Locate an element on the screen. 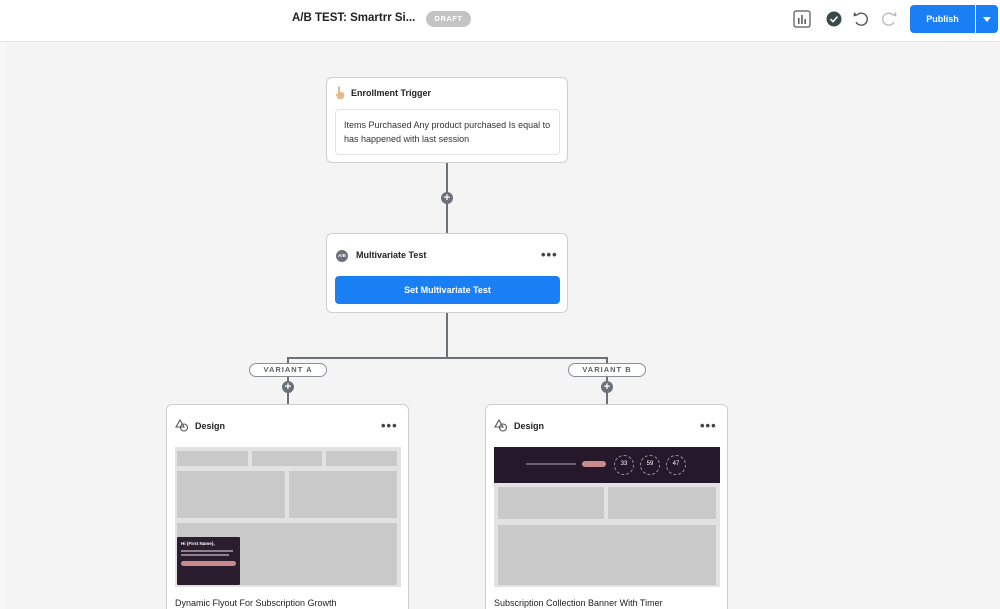  chevron-down-icon is located at coordinates (987, 19).